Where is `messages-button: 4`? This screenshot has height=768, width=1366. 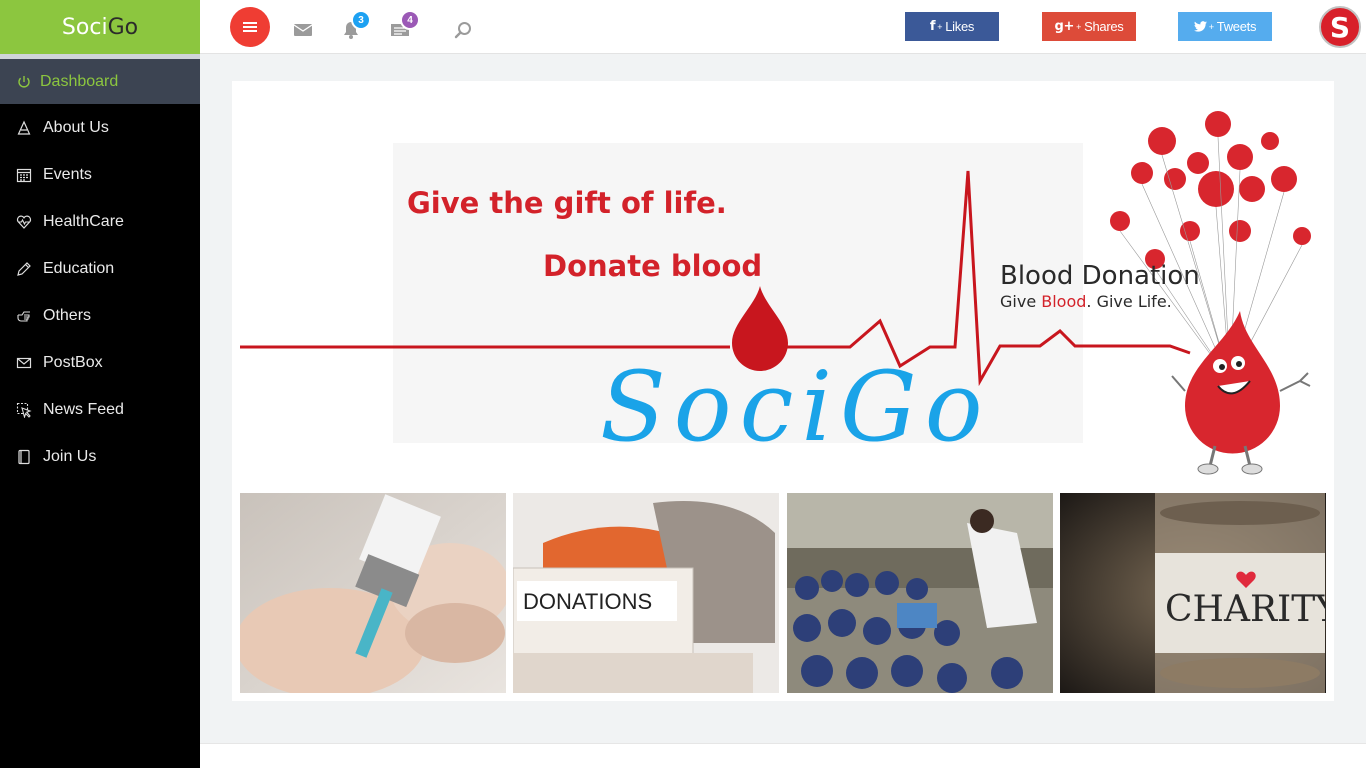
messages-button: 4 is located at coordinates (405, 25).